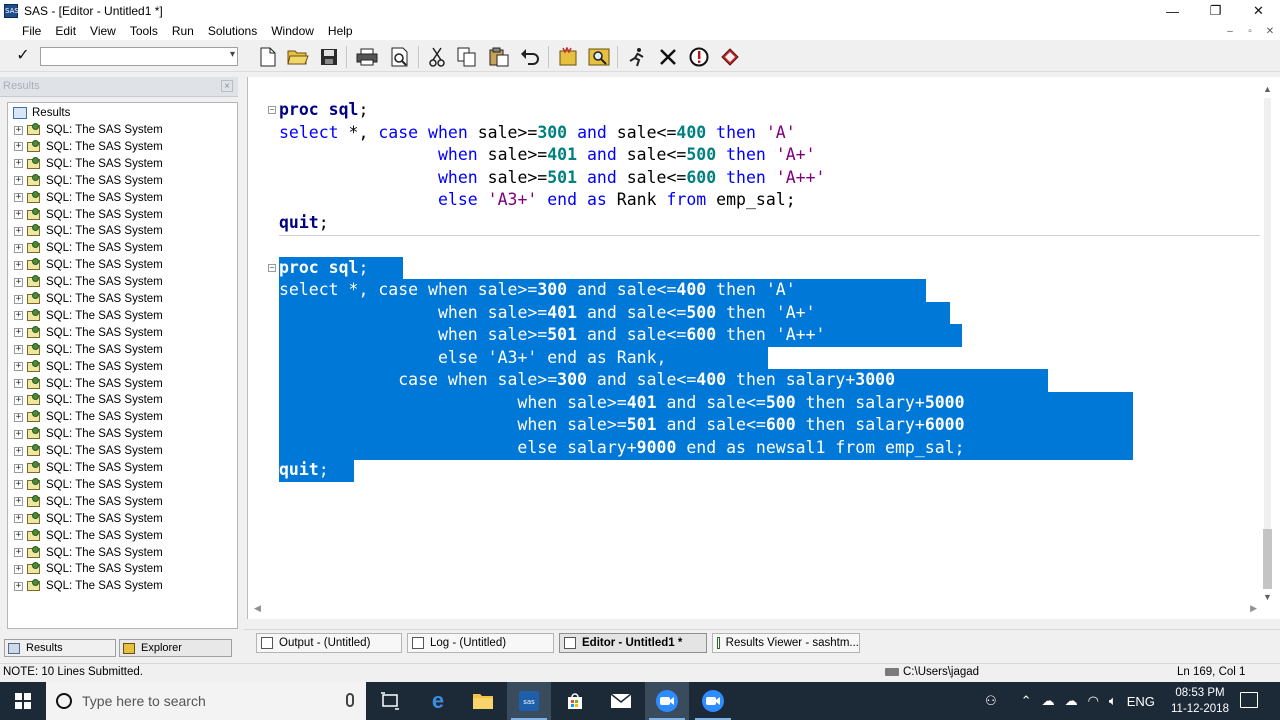 The image size is (1280, 720). What do you see at coordinates (60, 648) in the screenshot?
I see `tab-results: Results` at bounding box center [60, 648].